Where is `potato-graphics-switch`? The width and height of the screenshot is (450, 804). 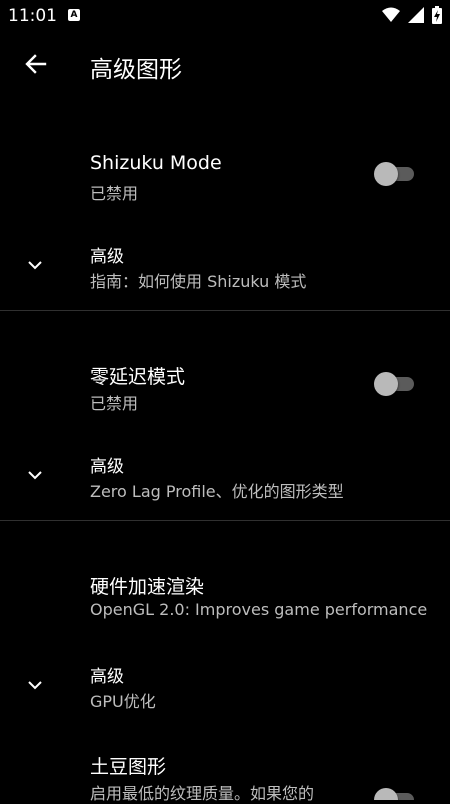 potato-graphics-switch is located at coordinates (396, 793).